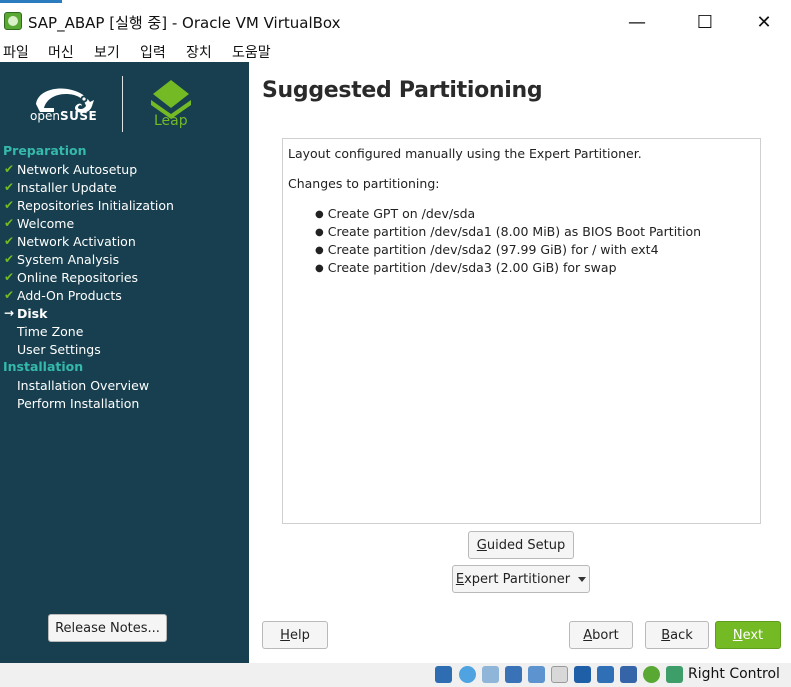 This screenshot has height=687, width=791. Describe the element at coordinates (62, 259) in the screenshot. I see `step-system-analysis: ✔ System Analysis` at that location.